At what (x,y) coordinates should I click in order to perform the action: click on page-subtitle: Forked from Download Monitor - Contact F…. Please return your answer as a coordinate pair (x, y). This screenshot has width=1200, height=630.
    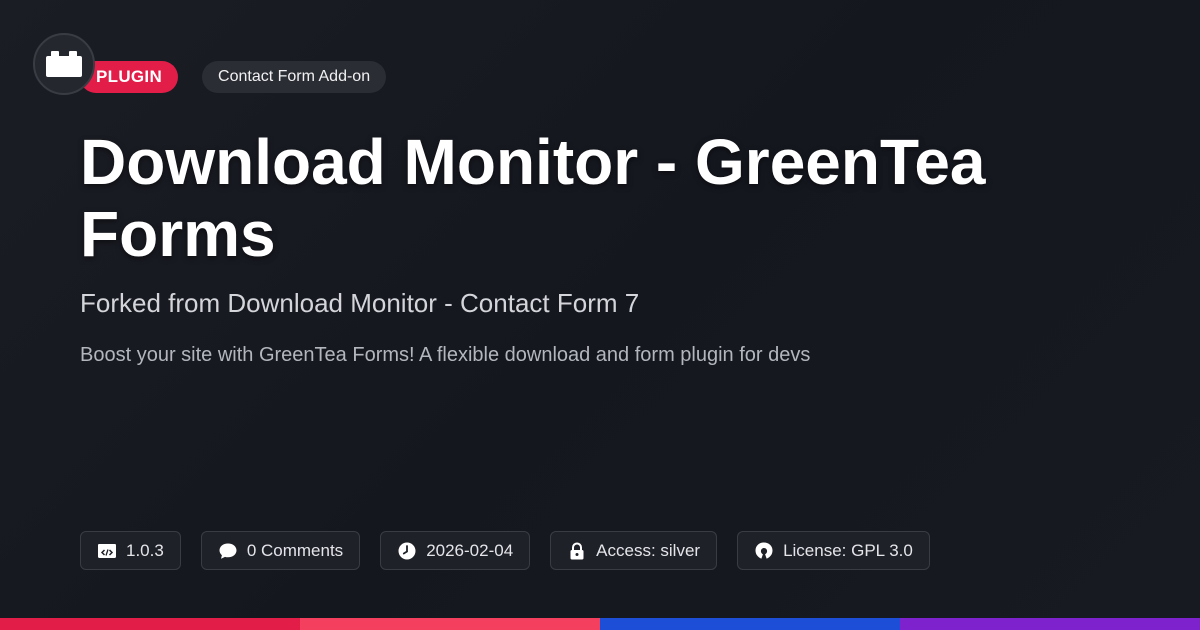
    Looking at the image, I should click on (360, 303).